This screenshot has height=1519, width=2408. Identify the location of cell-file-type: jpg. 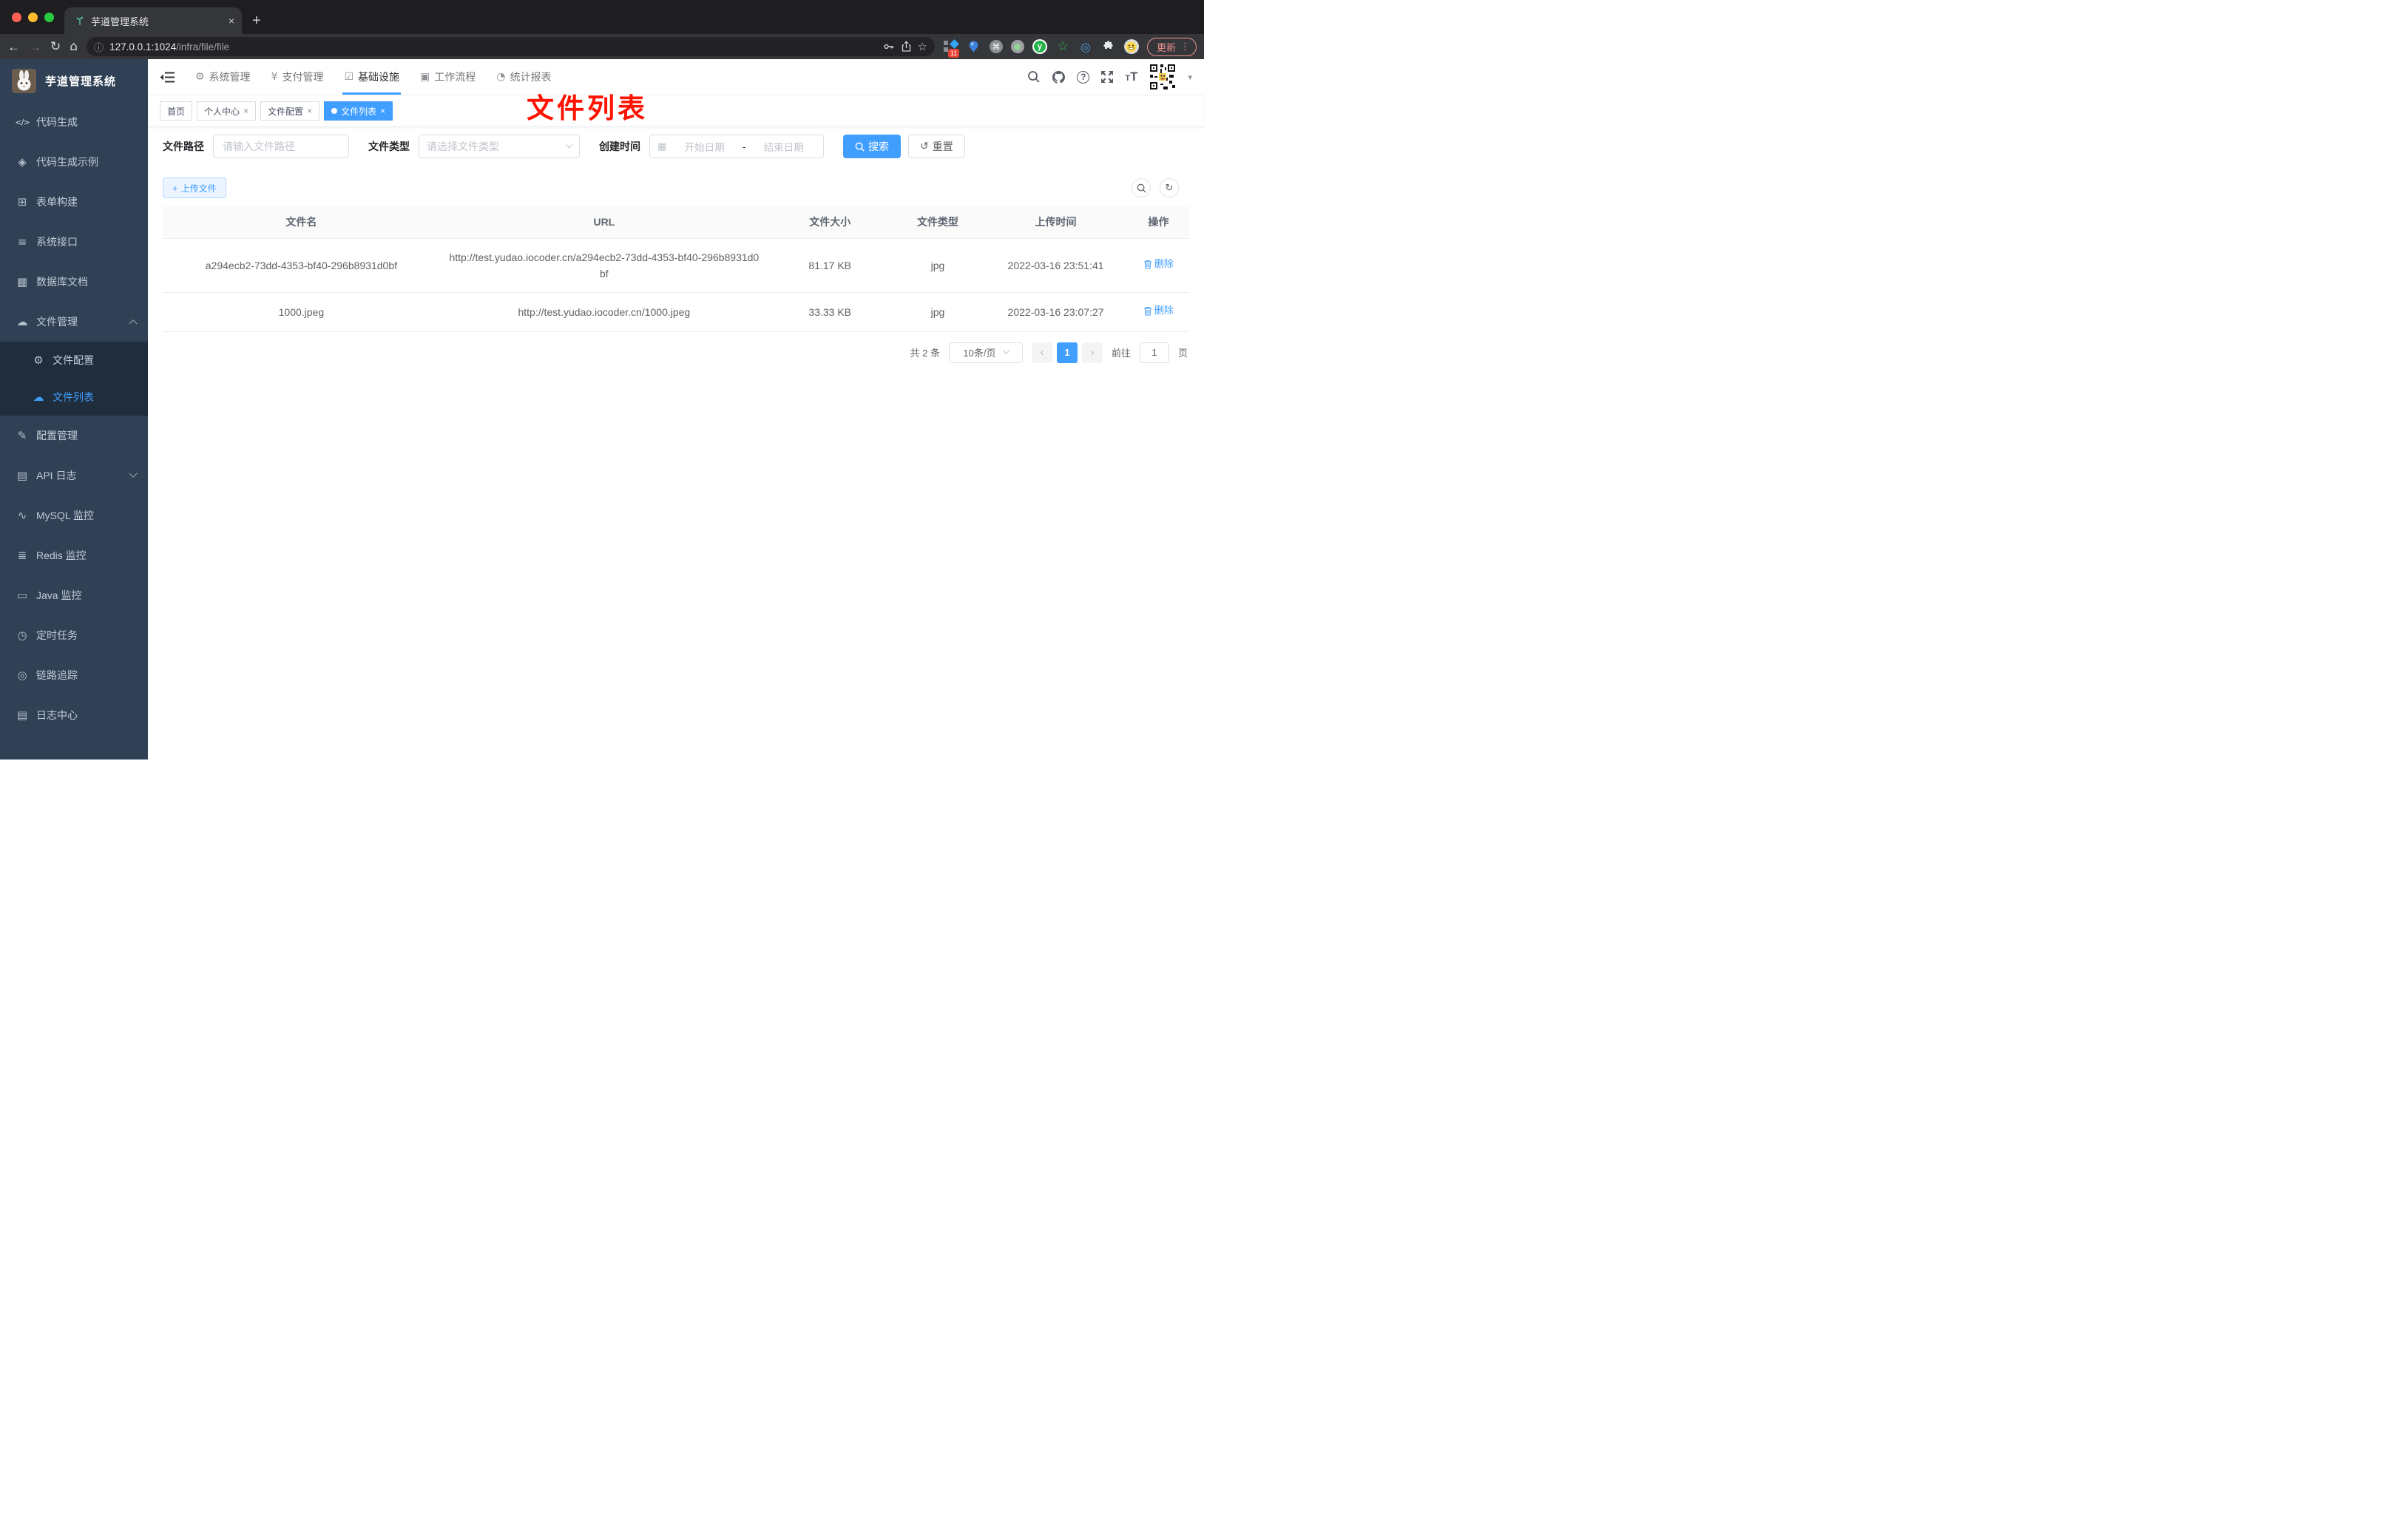
(938, 312).